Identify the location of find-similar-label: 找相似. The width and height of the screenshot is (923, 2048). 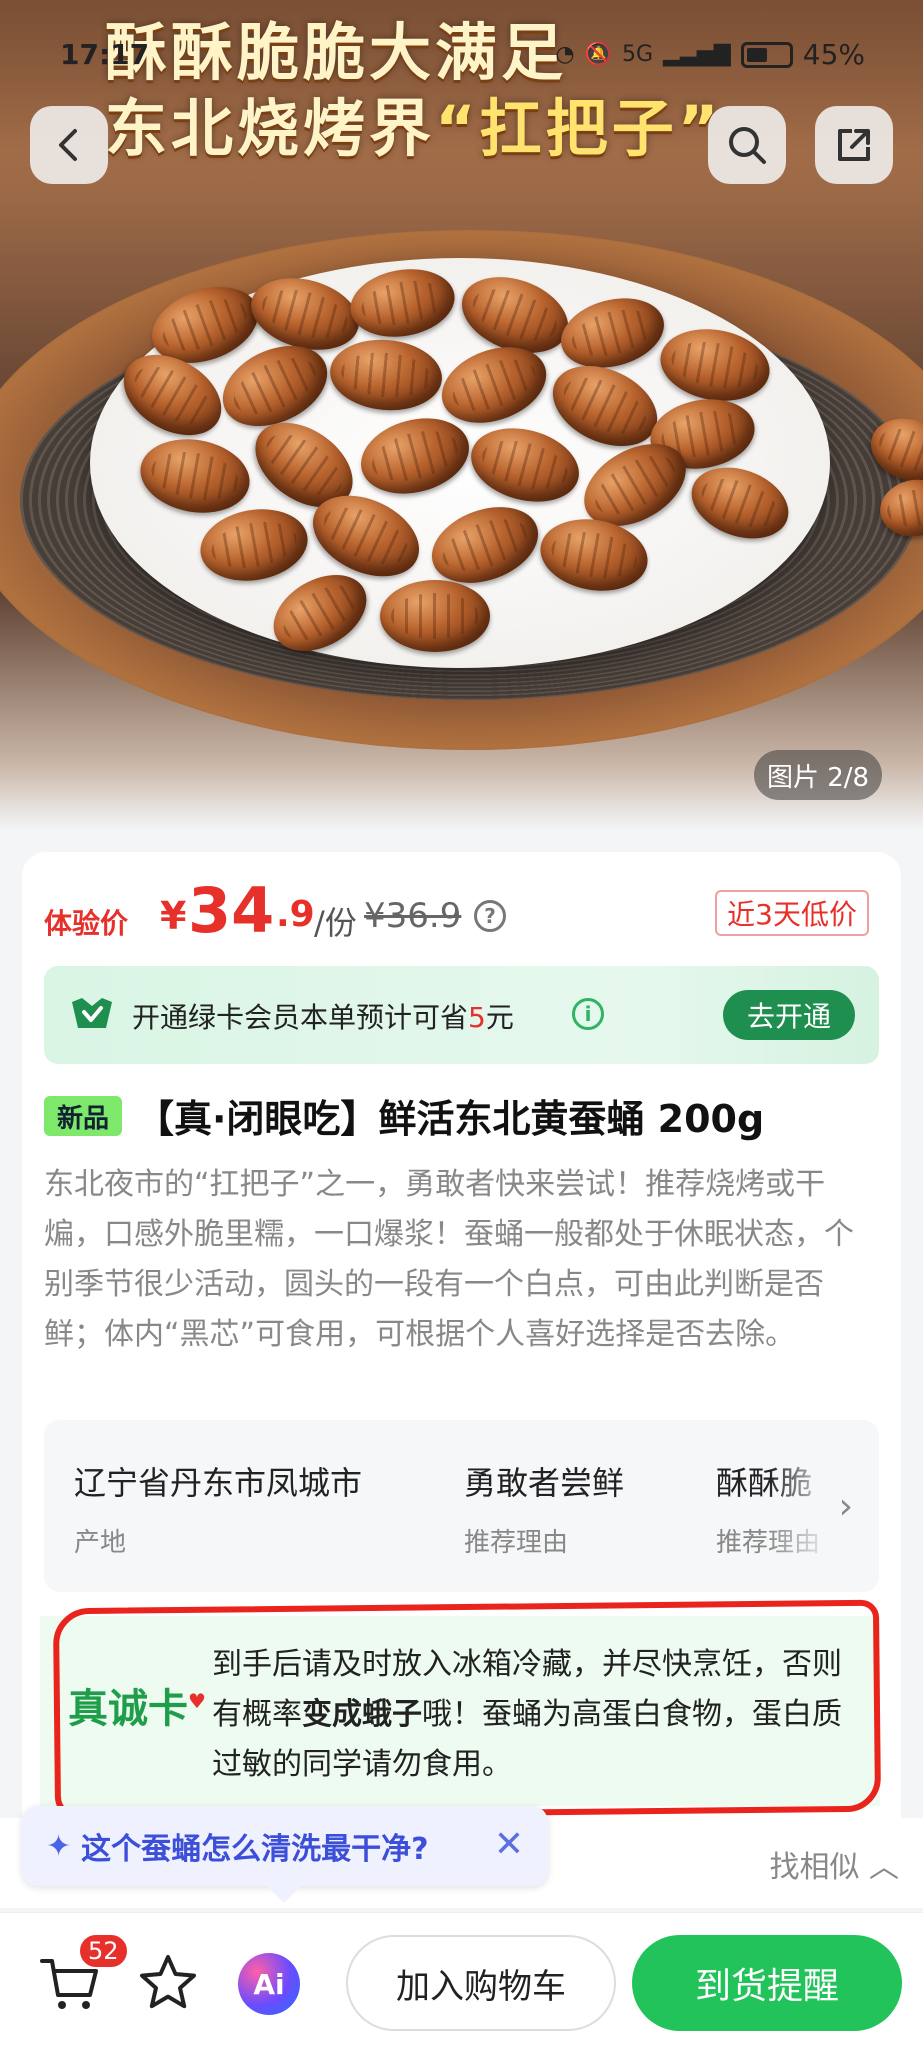
(814, 1867).